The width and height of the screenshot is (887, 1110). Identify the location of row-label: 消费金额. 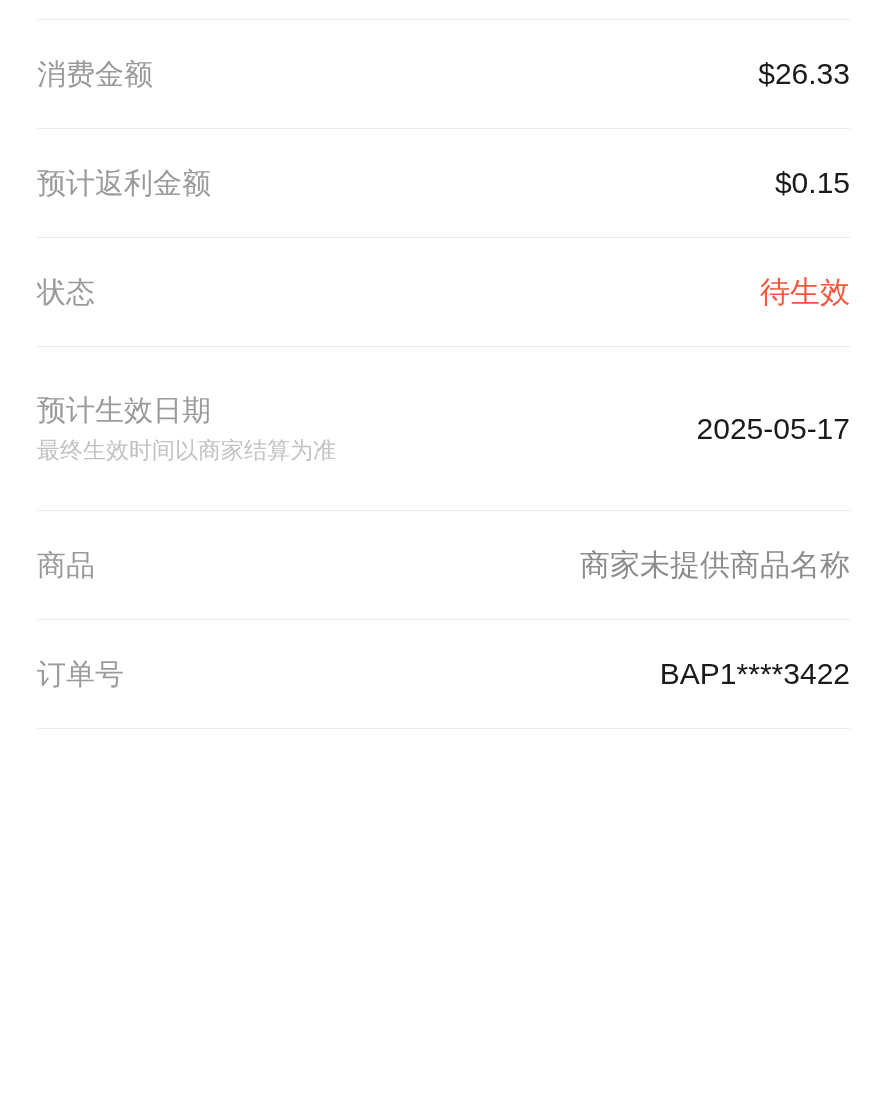
(95, 74).